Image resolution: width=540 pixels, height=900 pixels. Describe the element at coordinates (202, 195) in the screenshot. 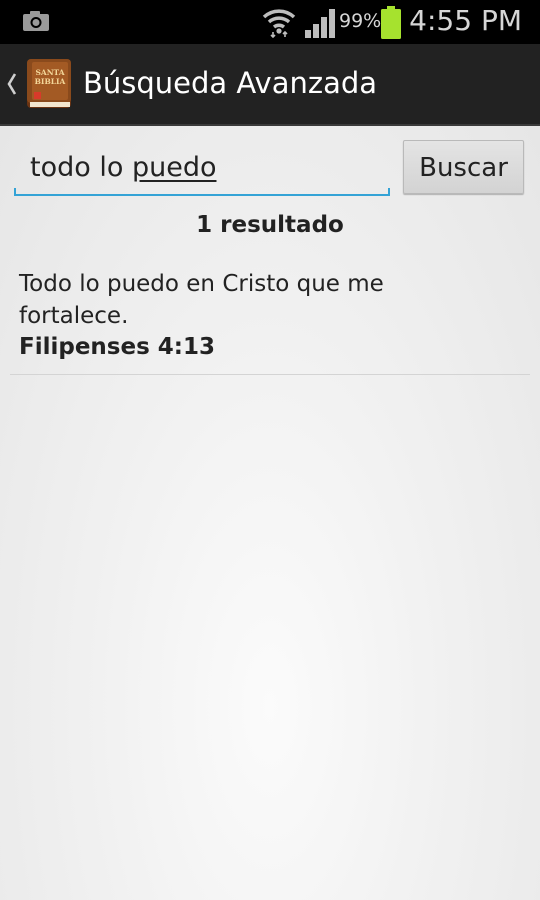

I see `search-input-underline` at that location.